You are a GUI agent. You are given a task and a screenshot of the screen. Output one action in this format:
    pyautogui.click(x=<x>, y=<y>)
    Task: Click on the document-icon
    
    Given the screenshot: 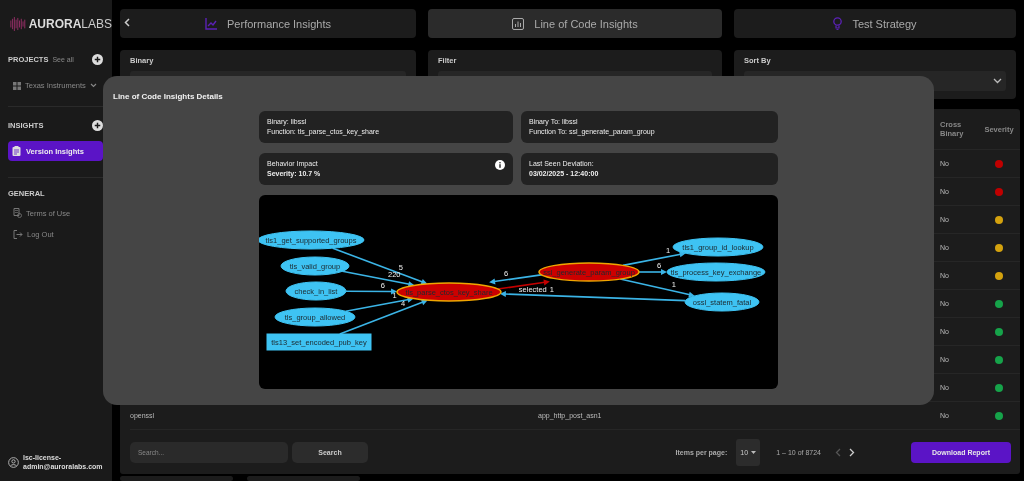 What is the action you would take?
    pyautogui.click(x=17, y=213)
    